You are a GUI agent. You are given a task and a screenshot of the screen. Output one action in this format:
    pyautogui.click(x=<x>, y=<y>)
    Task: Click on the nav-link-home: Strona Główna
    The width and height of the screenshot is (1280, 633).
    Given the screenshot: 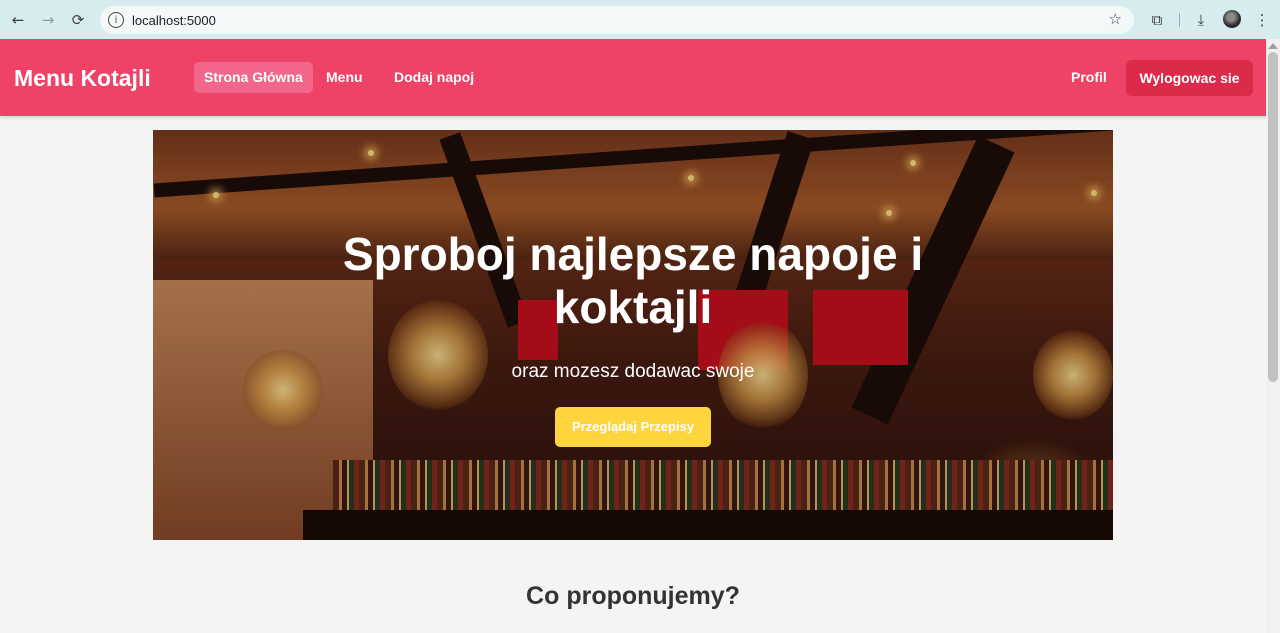 What is the action you would take?
    pyautogui.click(x=253, y=77)
    